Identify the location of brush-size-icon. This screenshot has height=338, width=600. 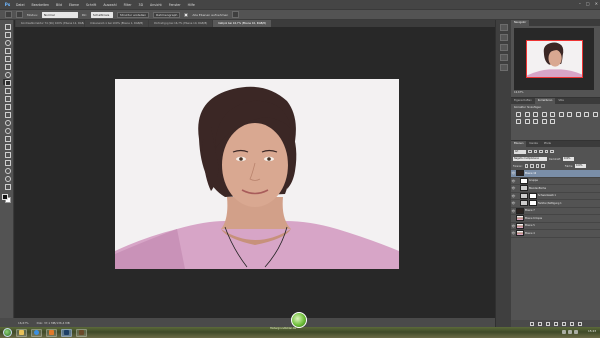
(19, 14).